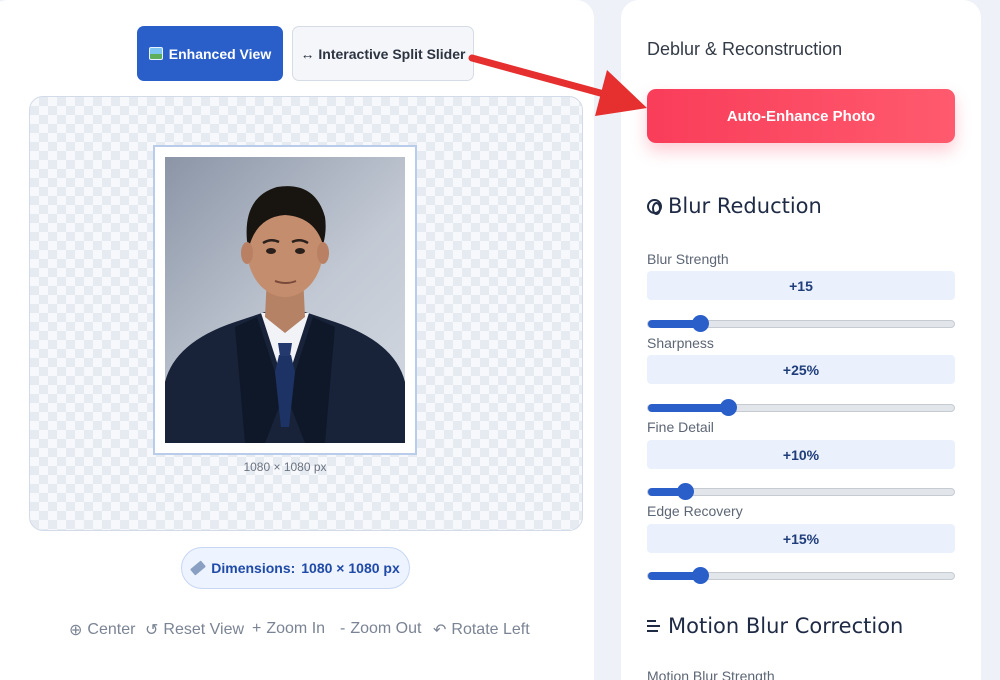 The width and height of the screenshot is (1000, 680). I want to click on edge-recovery-label: Edge Recovery, so click(695, 511).